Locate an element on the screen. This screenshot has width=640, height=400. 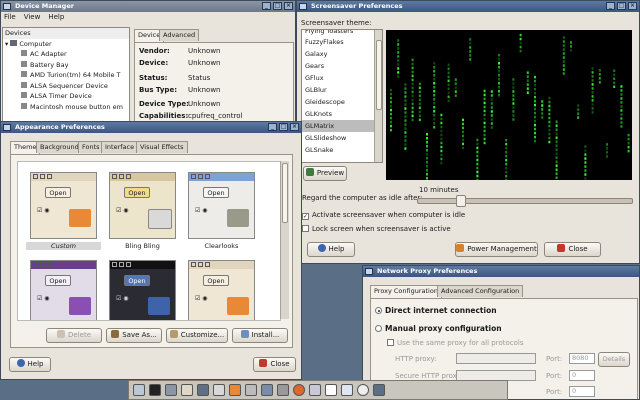
checkbox-checked: ✓ is located at coordinates (305, 216).